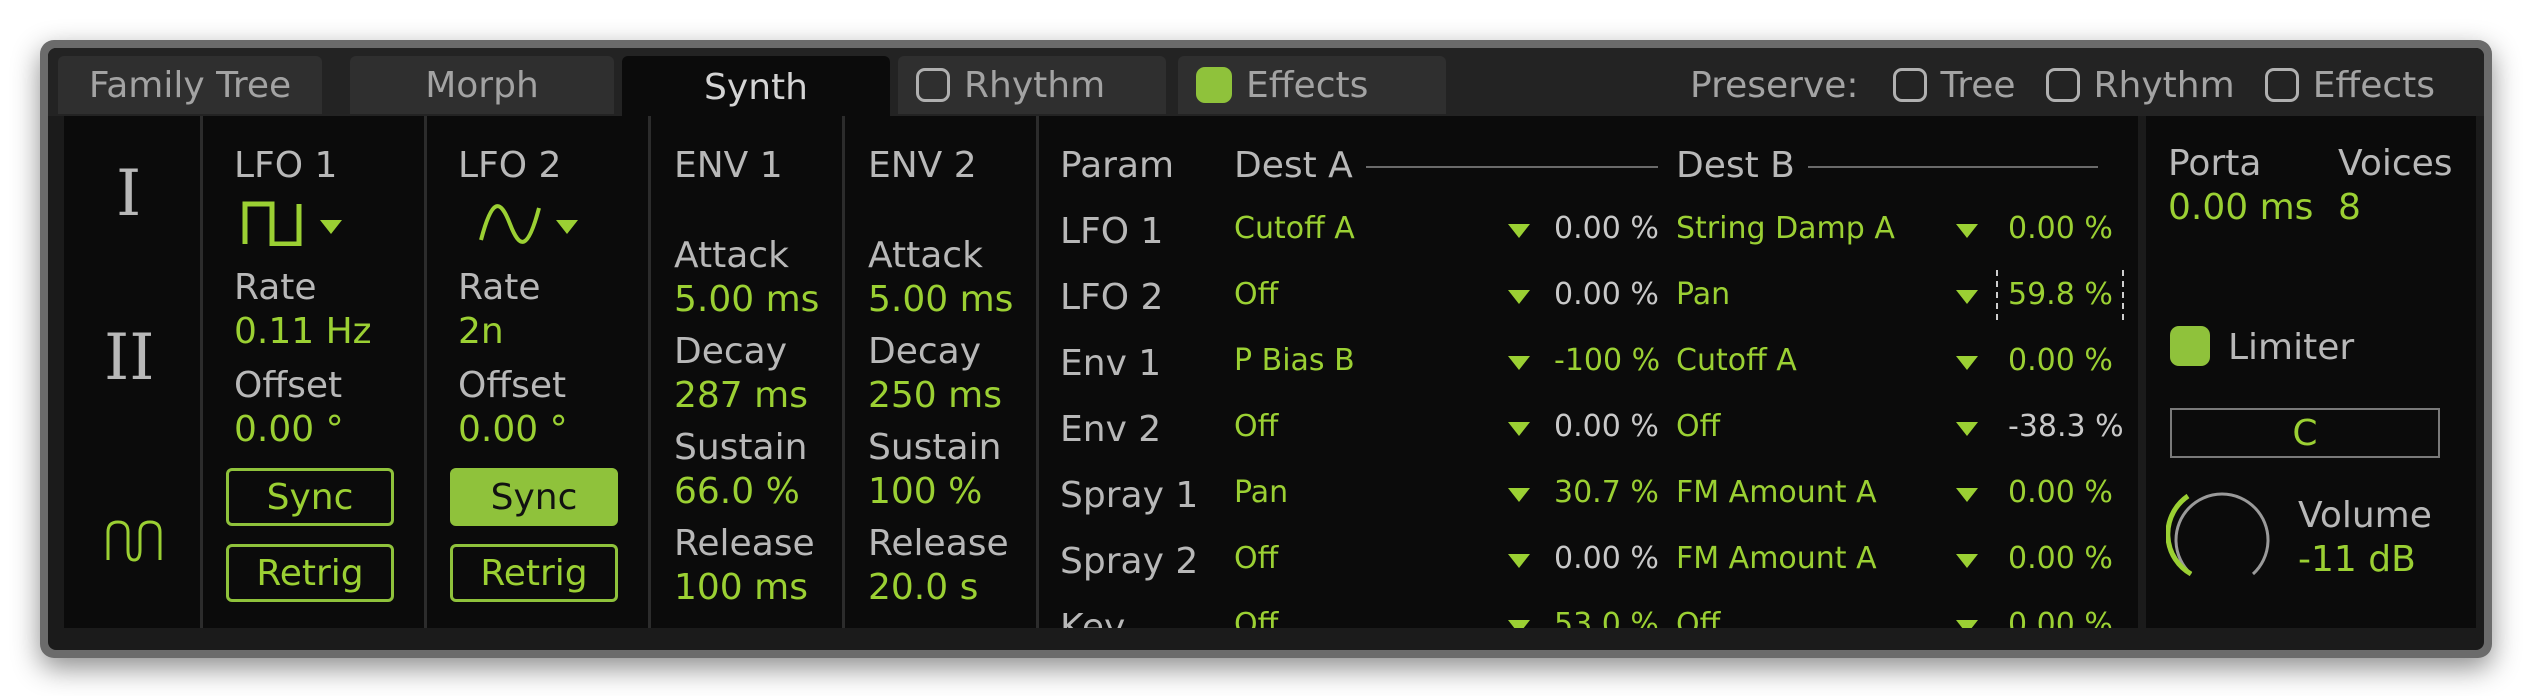  What do you see at coordinates (1606, 619) in the screenshot?
I see `matrix-dest-a-amount: 53.0 %` at bounding box center [1606, 619].